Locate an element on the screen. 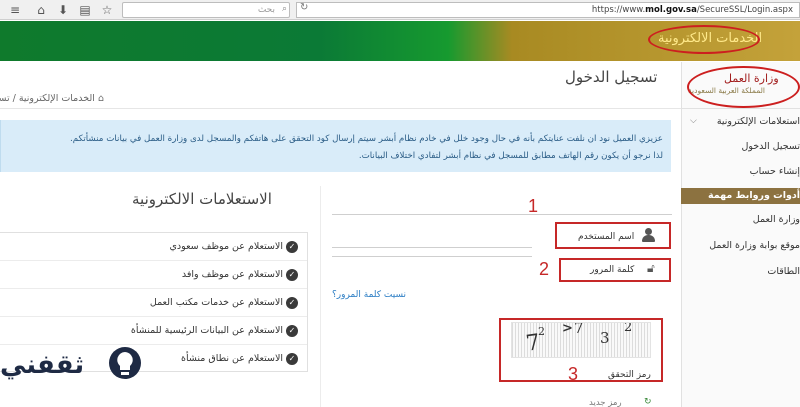 This screenshot has height=407, width=800. watermark-logo-text: ثقفني is located at coordinates (42, 365).